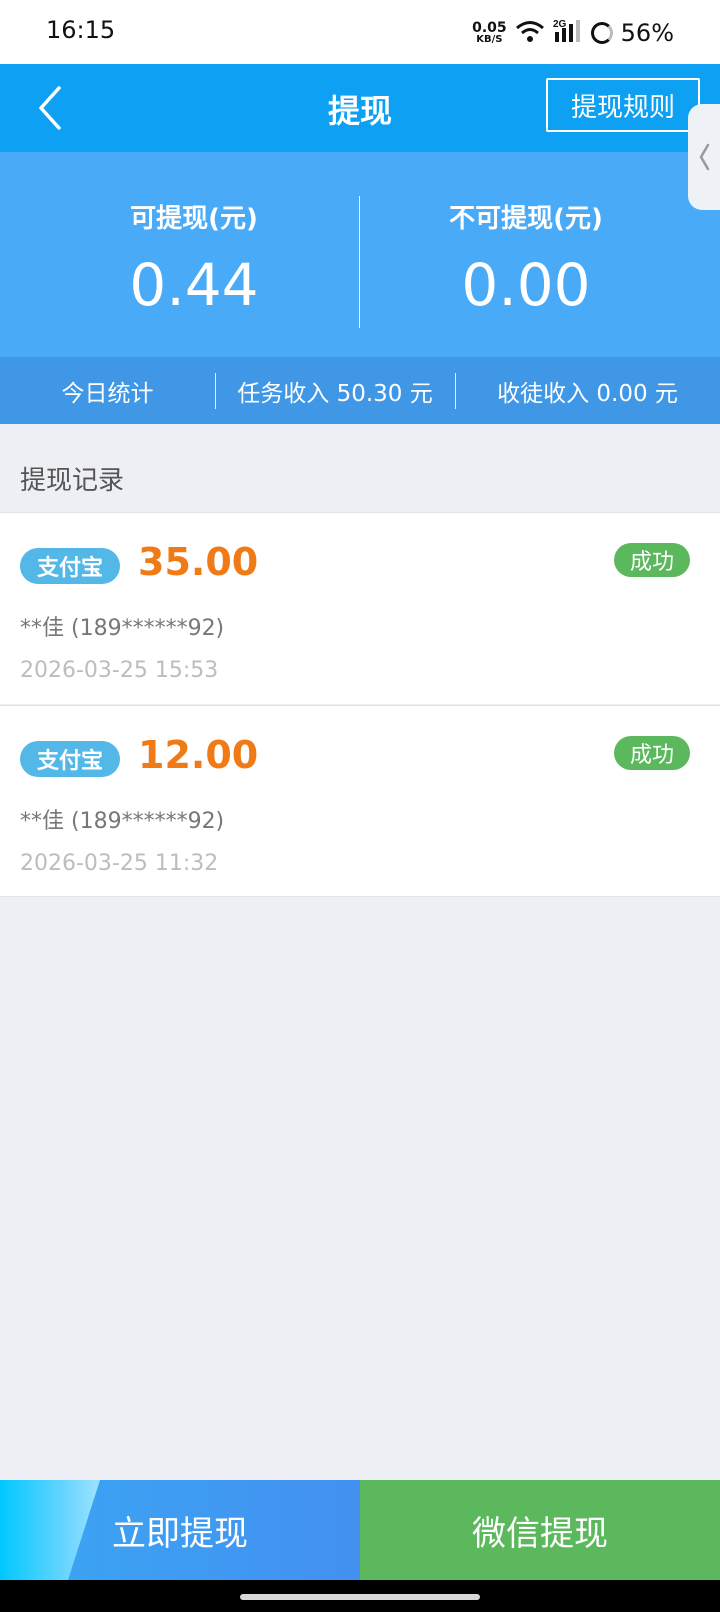  What do you see at coordinates (335, 393) in the screenshot?
I see `task-income: 任务收入 50.30 元` at bounding box center [335, 393].